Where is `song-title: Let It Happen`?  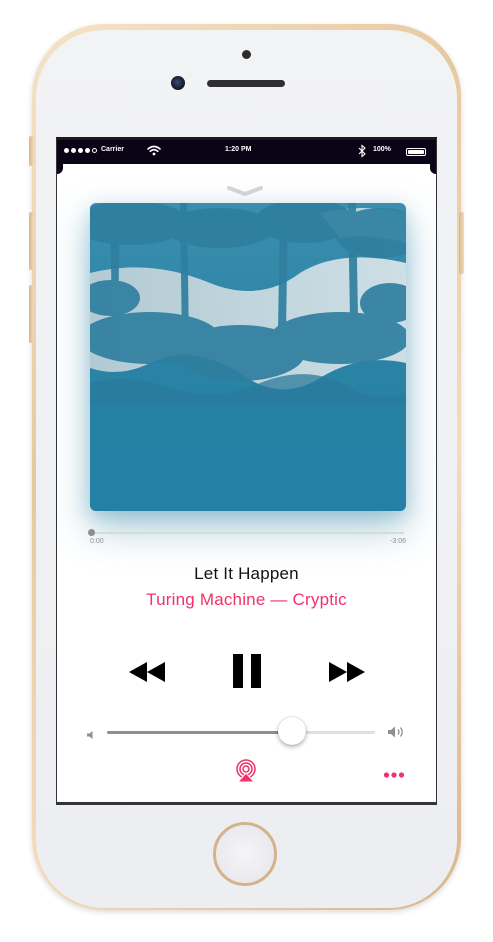
song-title: Let It Happen is located at coordinates (246, 573).